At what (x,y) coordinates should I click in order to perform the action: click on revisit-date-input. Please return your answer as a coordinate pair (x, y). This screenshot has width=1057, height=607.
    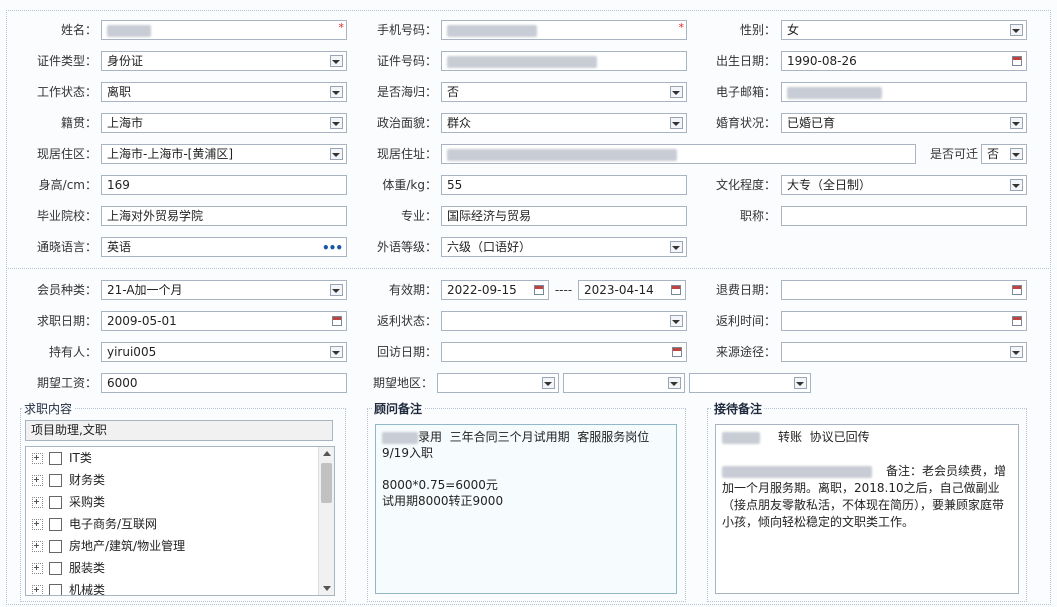
    Looking at the image, I should click on (564, 352).